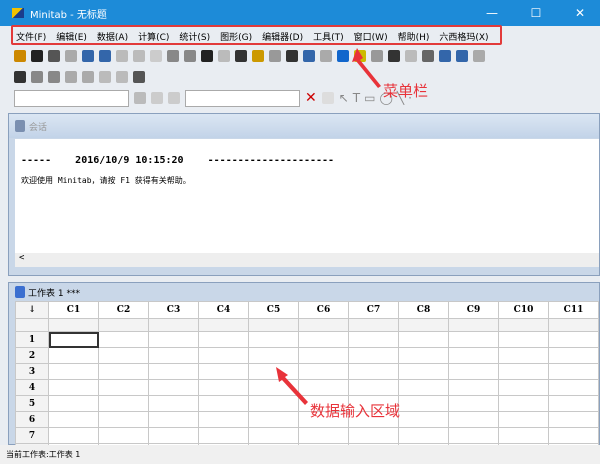  I want to click on menu-annotation: 菜单栏, so click(406, 91).